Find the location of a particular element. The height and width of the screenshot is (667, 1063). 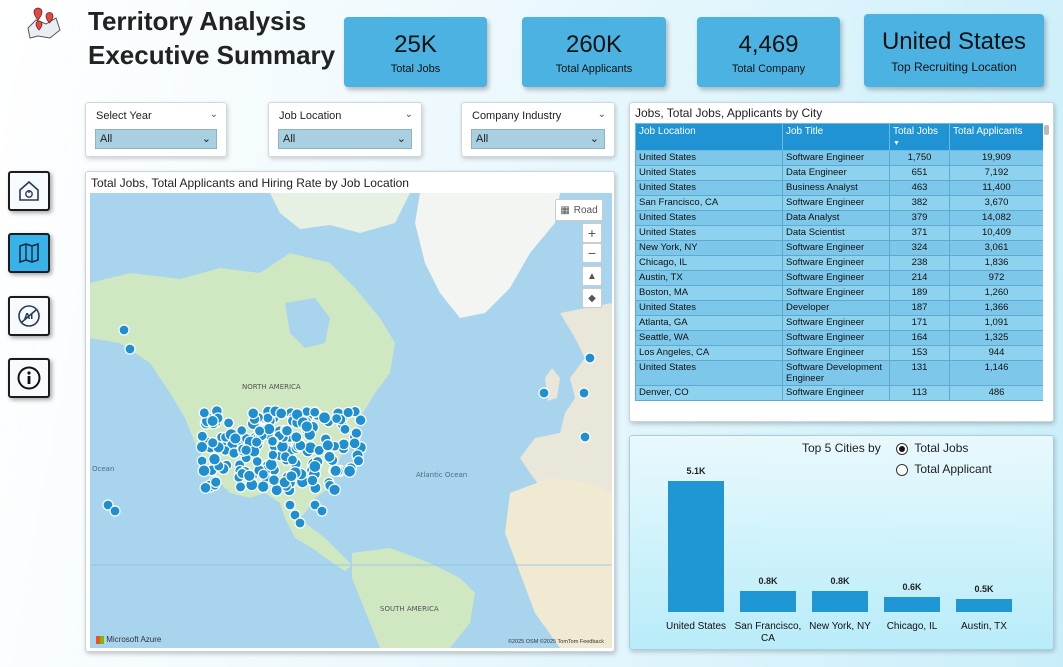

zoom-out-button: − is located at coordinates (592, 253).